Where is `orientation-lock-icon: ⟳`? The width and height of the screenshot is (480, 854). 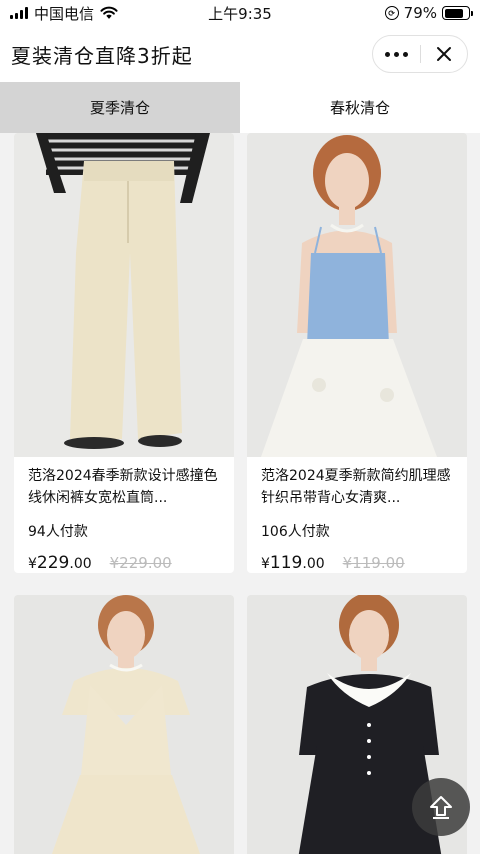
orientation-lock-icon: ⟳ is located at coordinates (391, 13).